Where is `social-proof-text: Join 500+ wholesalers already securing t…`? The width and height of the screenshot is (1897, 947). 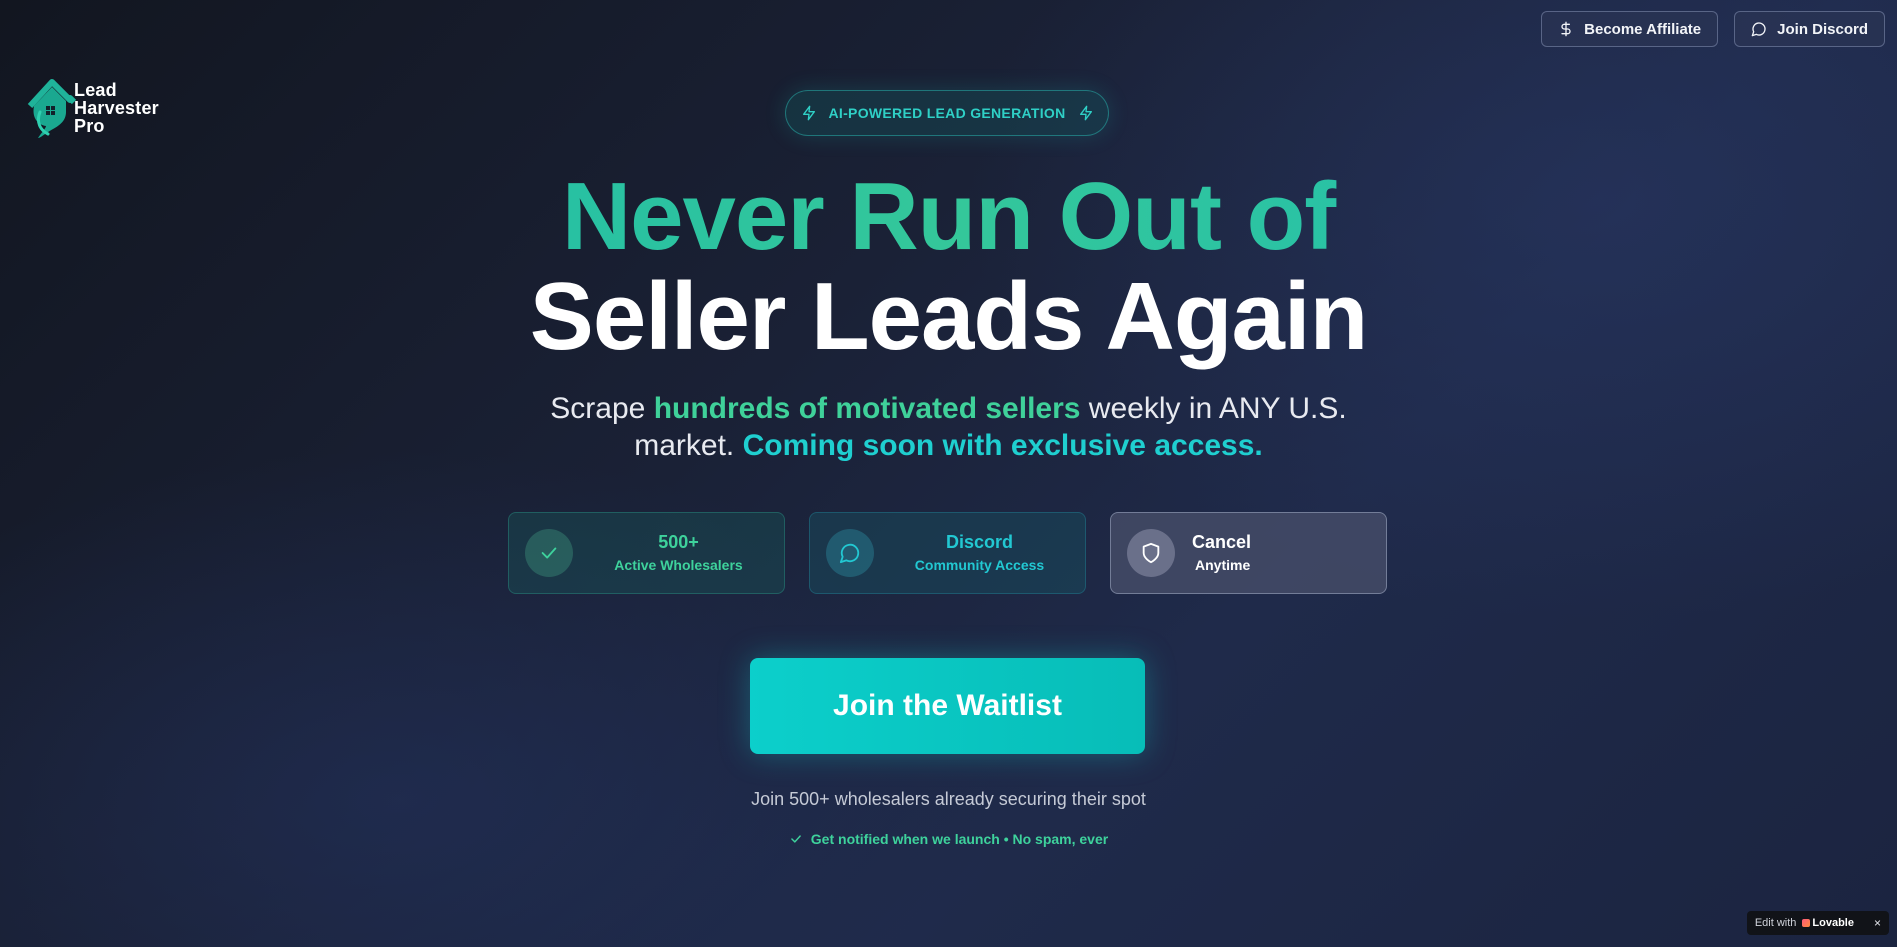
social-proof-text: Join 500+ wholesalers already securing t… is located at coordinates (948, 799).